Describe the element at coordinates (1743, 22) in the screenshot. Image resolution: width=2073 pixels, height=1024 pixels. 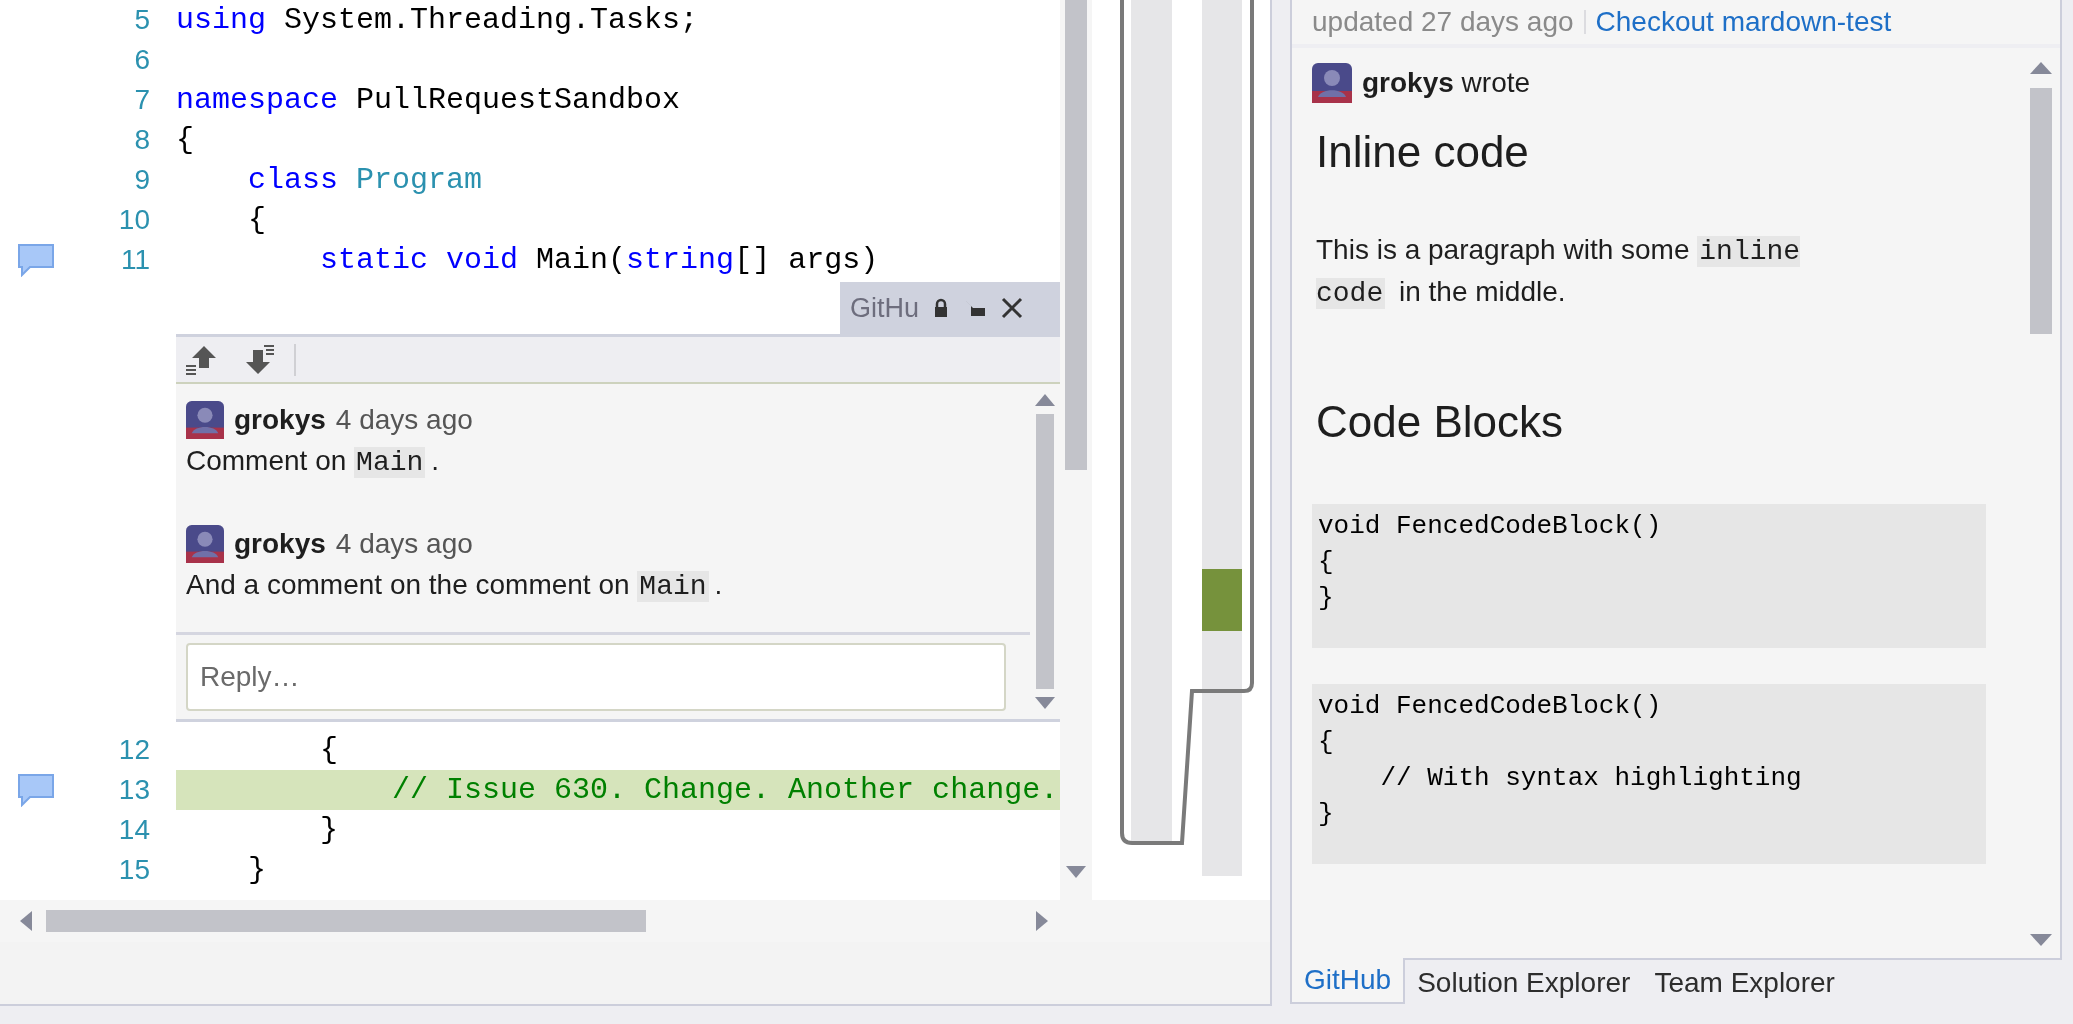
I see `checkout-link: Checkout mardown-test` at that location.